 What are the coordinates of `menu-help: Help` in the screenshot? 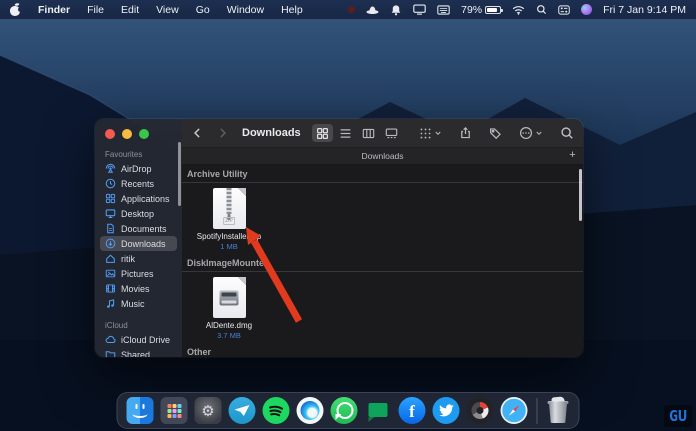 It's located at (292, 10).